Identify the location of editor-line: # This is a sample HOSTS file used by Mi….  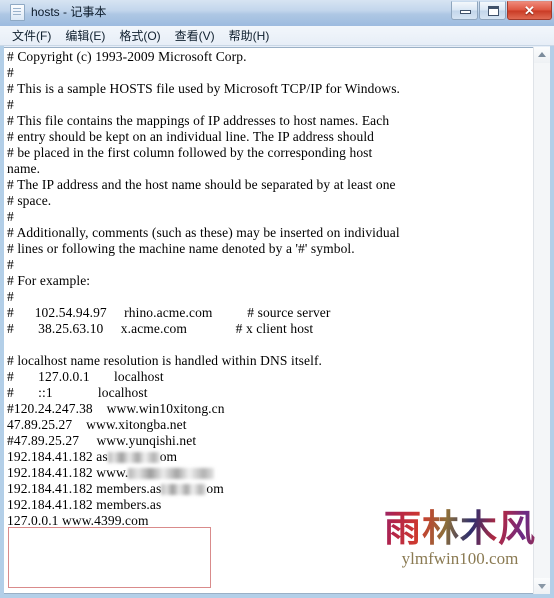
(204, 88).